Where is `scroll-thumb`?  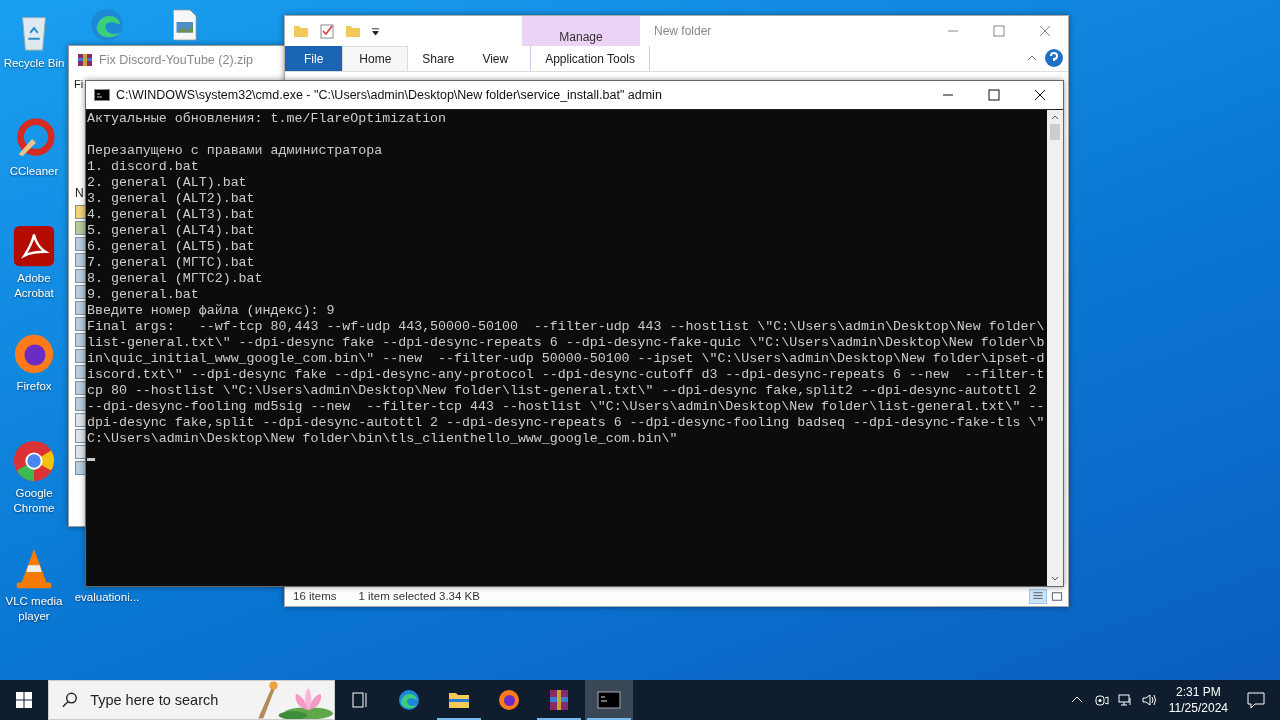 scroll-thumb is located at coordinates (1055, 132).